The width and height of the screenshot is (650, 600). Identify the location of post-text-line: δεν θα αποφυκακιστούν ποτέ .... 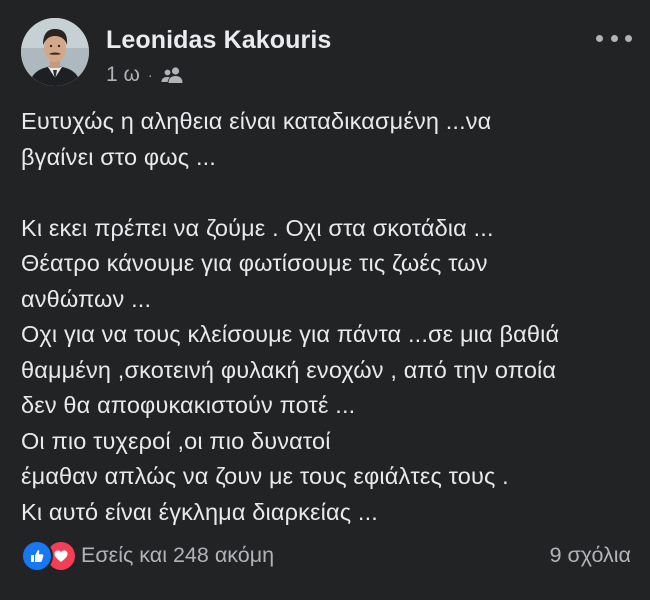
(188, 405).